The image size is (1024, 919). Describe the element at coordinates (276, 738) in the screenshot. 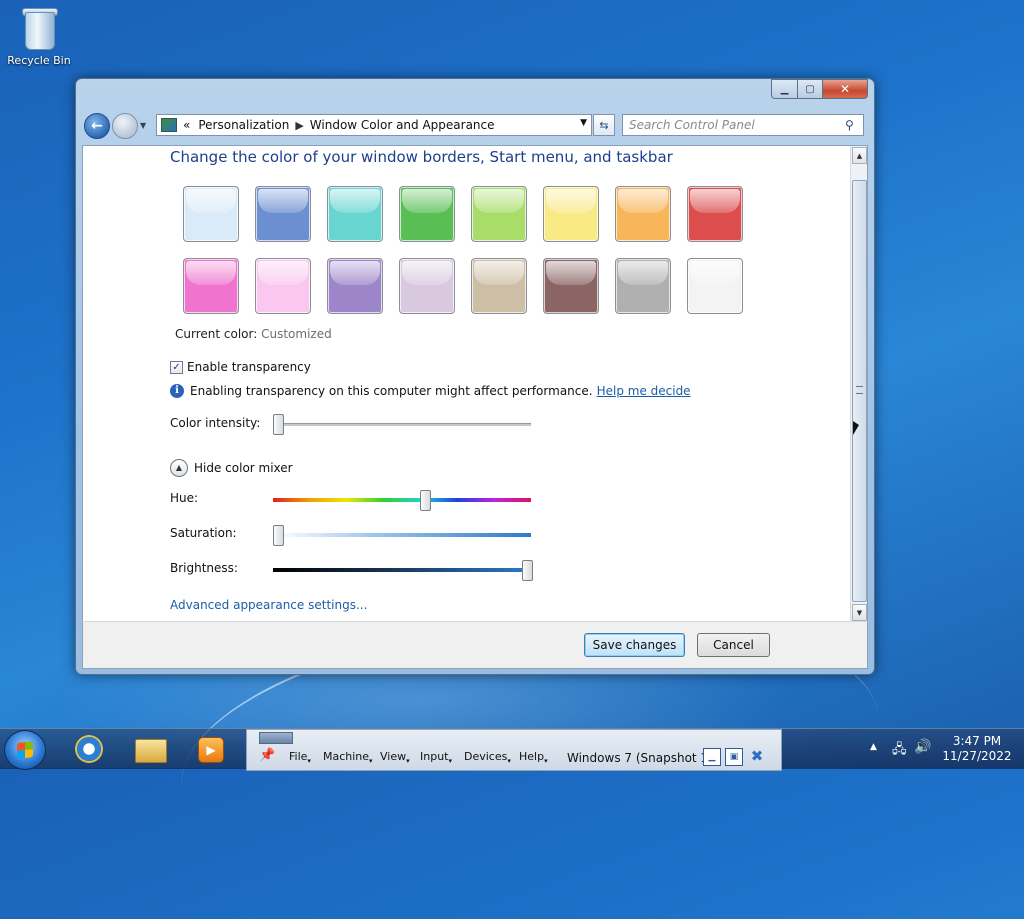

I see `control-panel-taskbar-thumbnail` at that location.